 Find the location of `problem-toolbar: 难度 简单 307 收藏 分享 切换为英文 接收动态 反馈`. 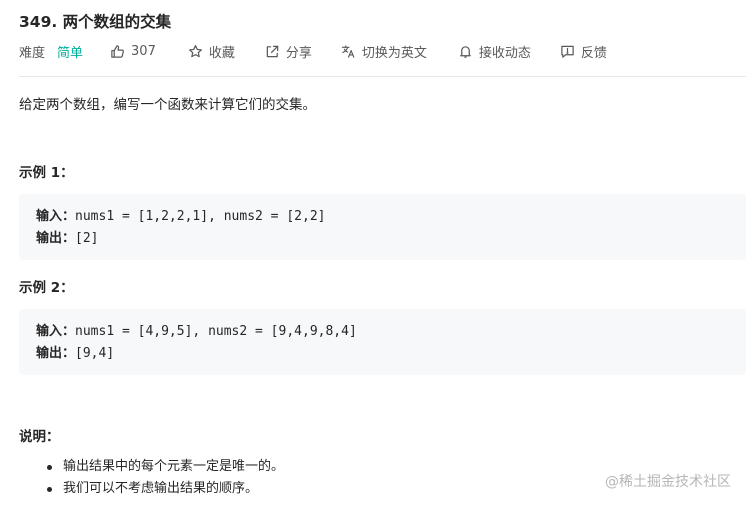

problem-toolbar: 难度 简单 307 收藏 分享 切换为英文 接收动态 反馈 is located at coordinates (382, 51).